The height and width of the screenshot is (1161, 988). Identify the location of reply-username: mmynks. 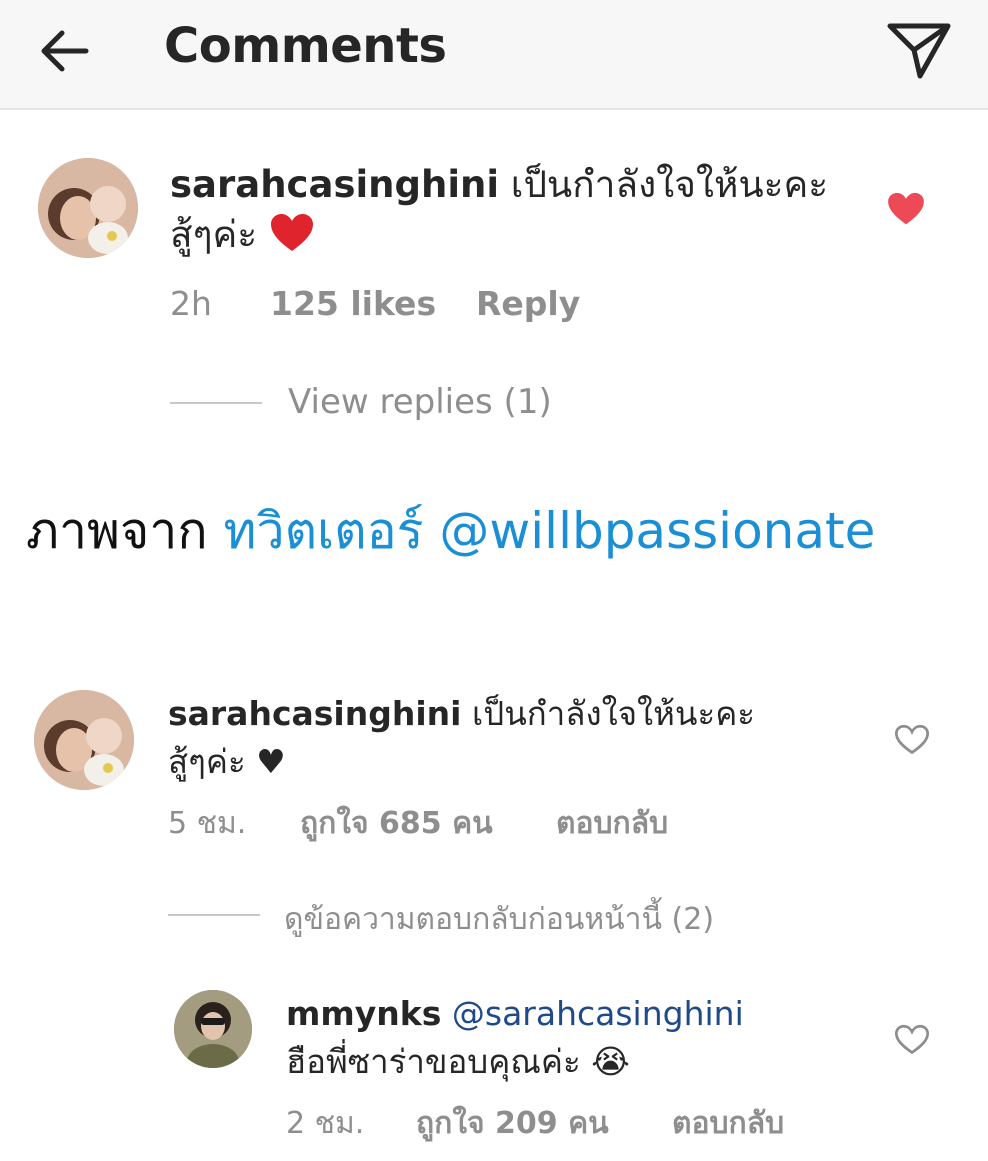
(363, 1013).